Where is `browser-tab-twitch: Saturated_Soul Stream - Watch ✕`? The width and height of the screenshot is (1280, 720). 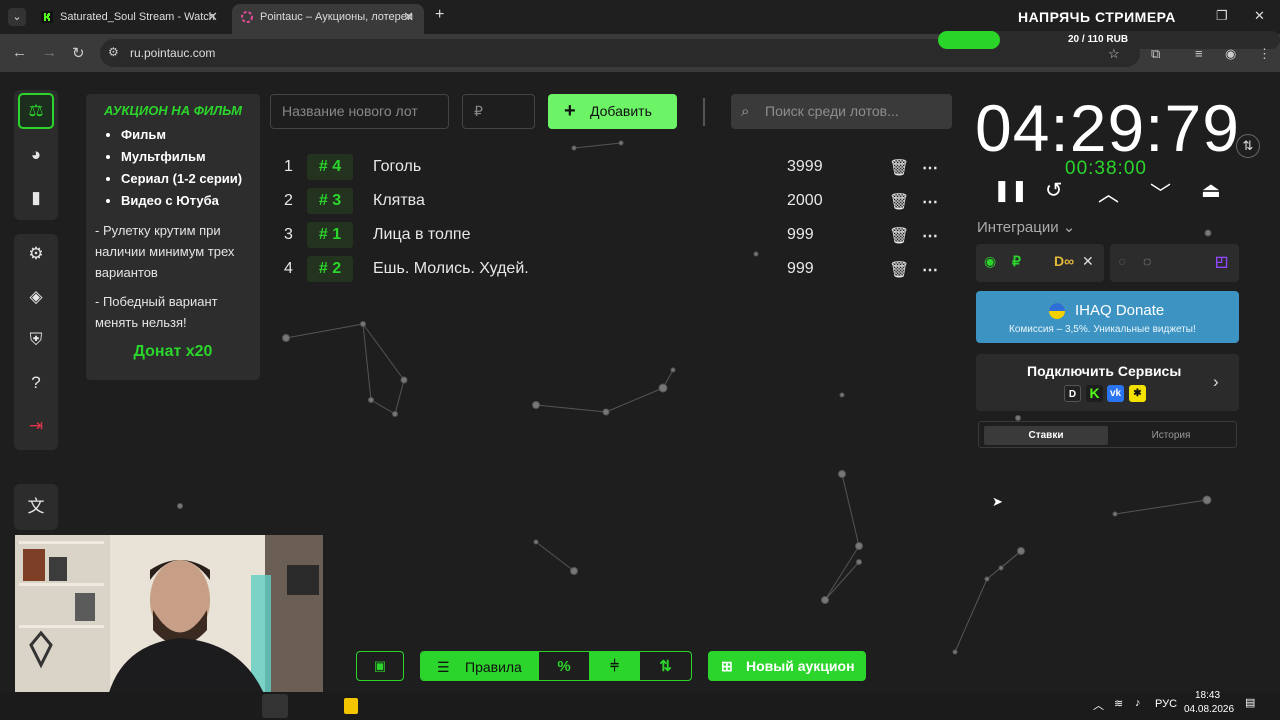 browser-tab-twitch: Saturated_Soul Stream - Watch ✕ is located at coordinates (130, 19).